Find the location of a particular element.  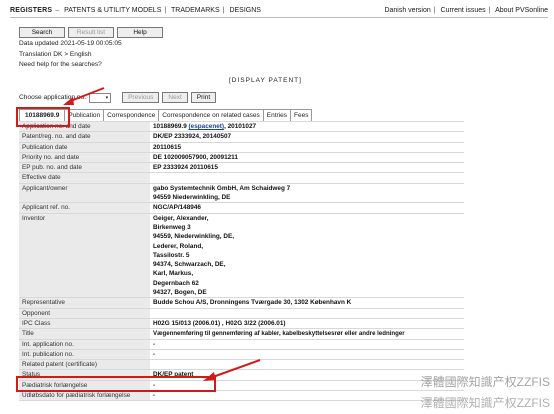

row-label: Related patent (certificate) is located at coordinates (84, 365).